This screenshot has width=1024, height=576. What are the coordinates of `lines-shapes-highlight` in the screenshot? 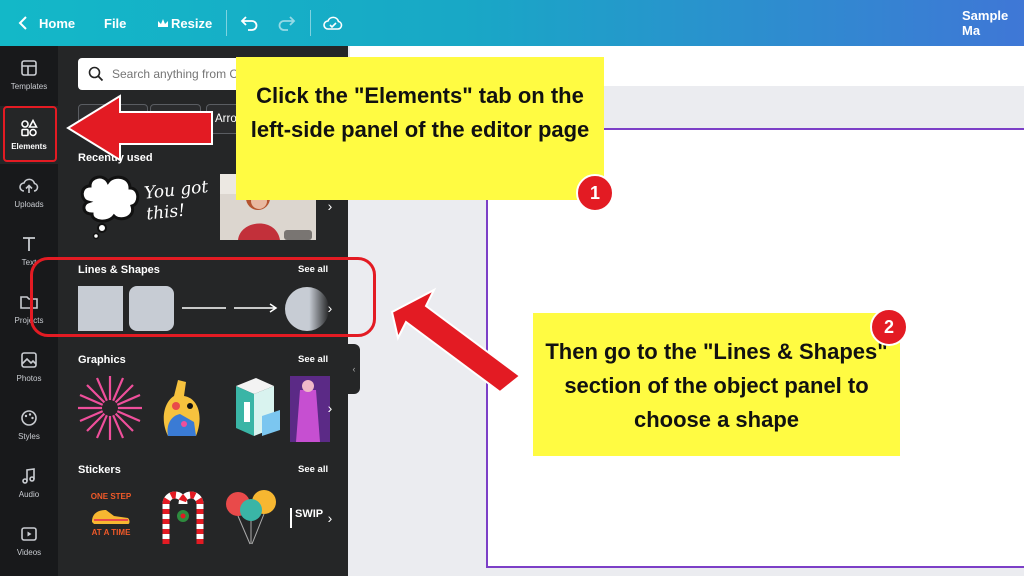 It's located at (203, 297).